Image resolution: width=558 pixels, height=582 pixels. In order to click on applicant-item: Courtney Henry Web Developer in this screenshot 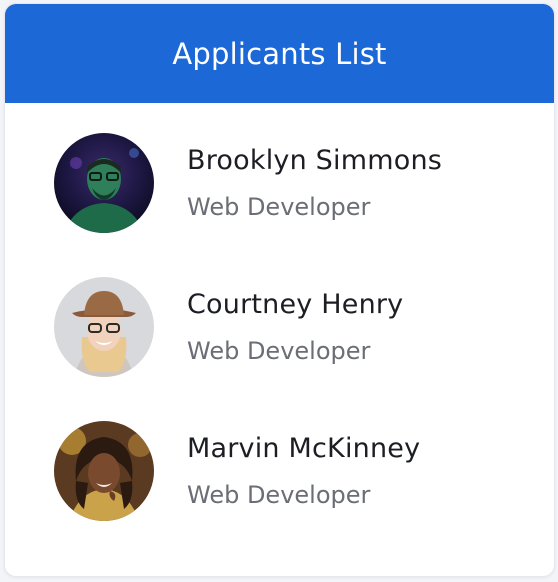, I will do `click(228, 327)`.